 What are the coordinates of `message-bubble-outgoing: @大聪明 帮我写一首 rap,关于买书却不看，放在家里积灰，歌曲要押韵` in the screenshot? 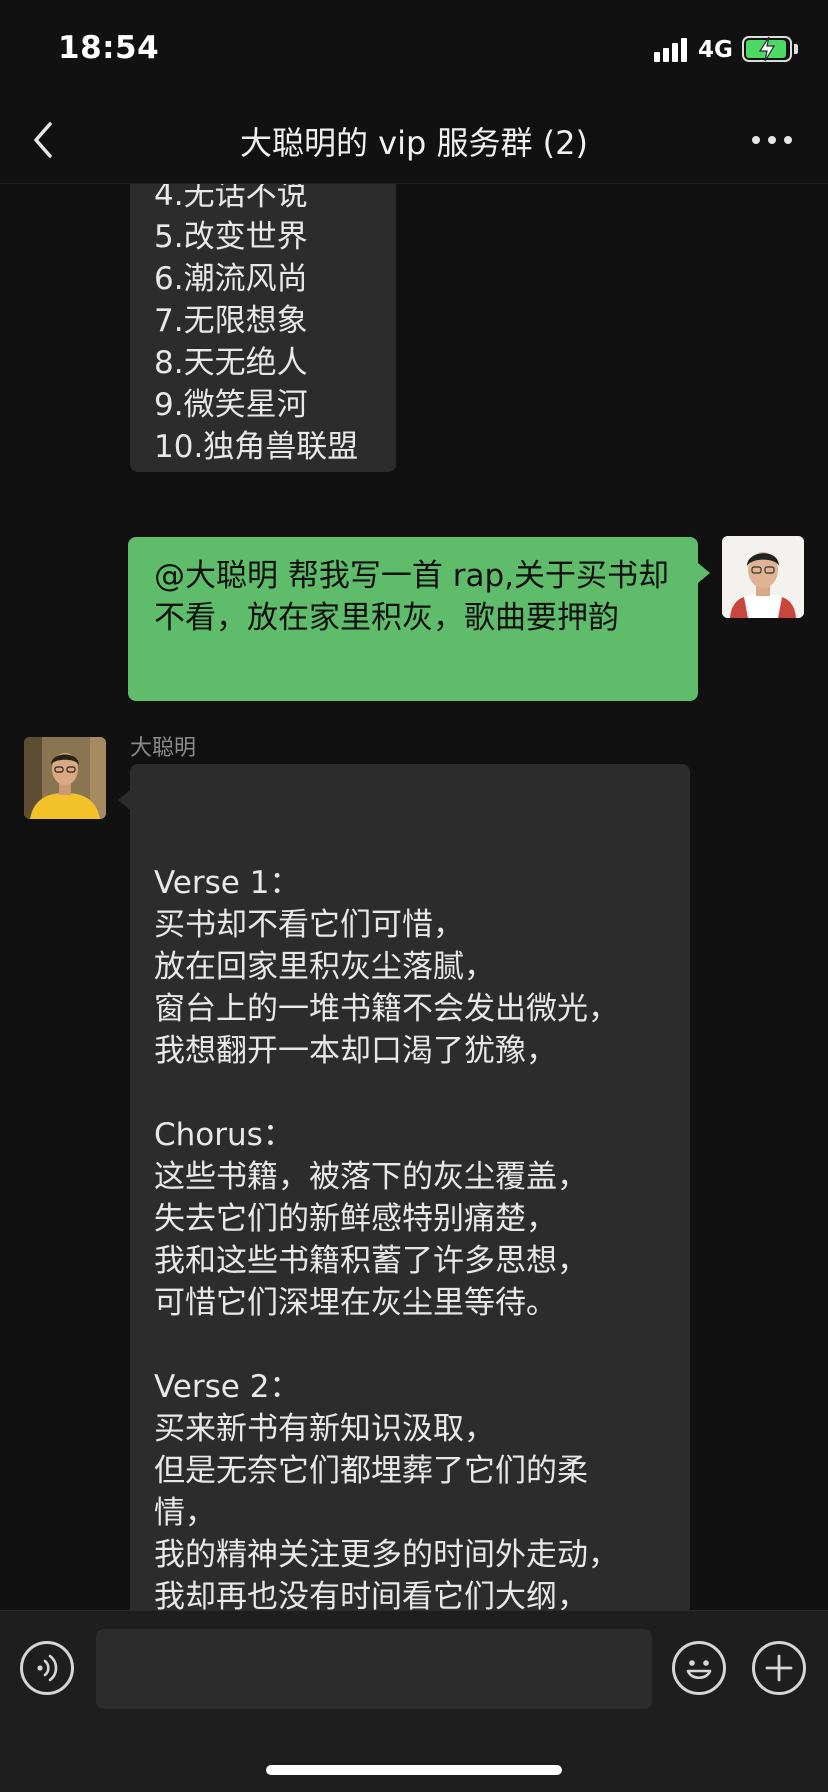 It's located at (419, 619).